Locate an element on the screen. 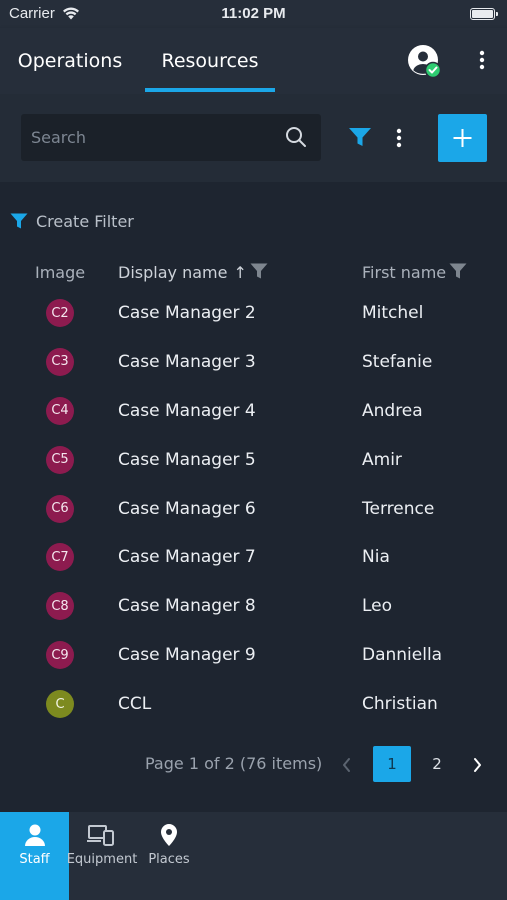 This screenshot has width=507, height=900. column-header-display-name: Display name ↑ is located at coordinates (193, 274).